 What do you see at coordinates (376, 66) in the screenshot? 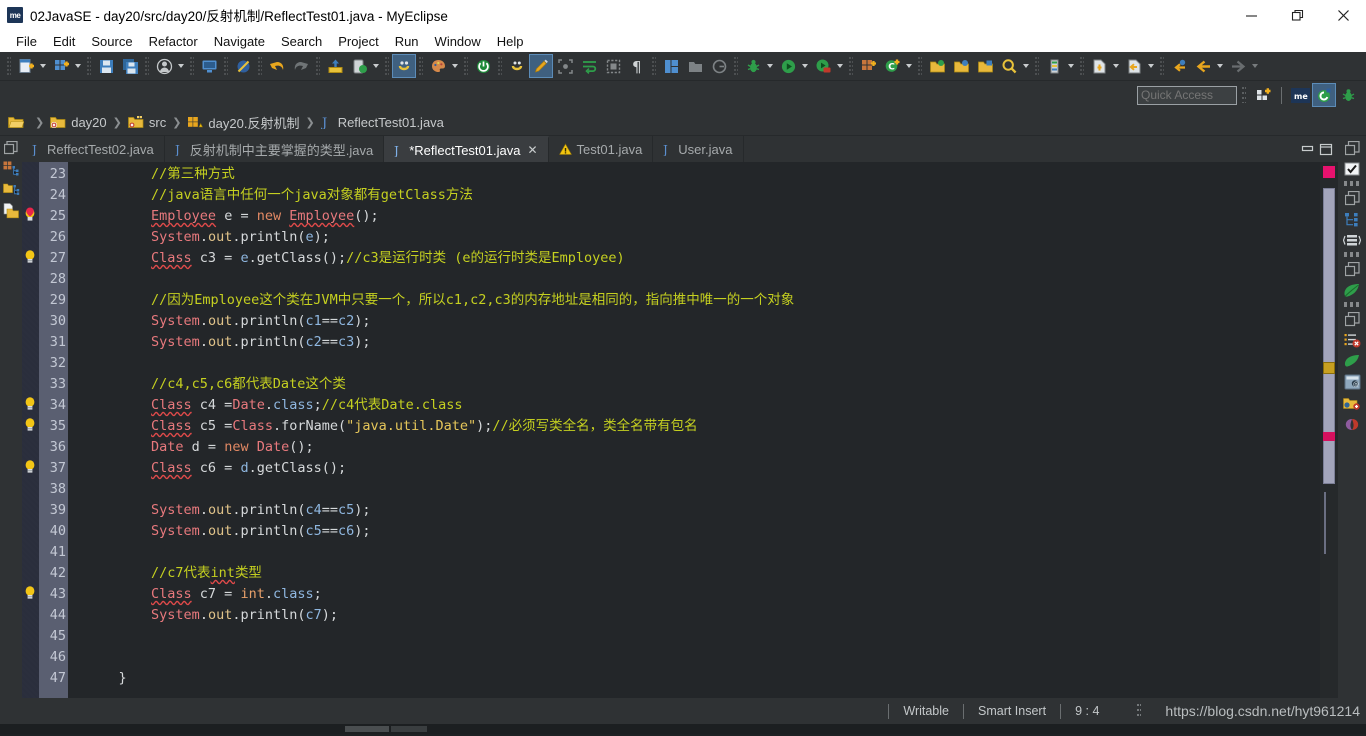
I see `database-dropdown-icon` at bounding box center [376, 66].